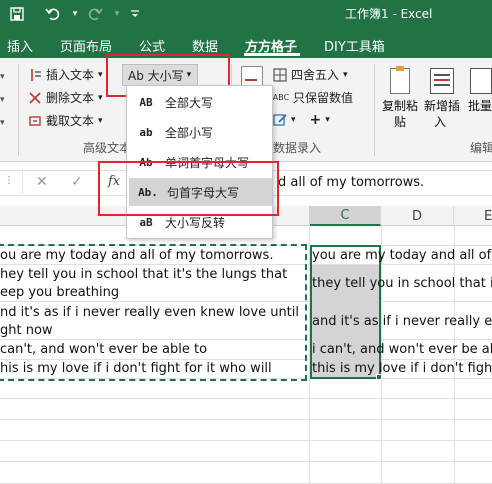 This screenshot has height=484, width=492. What do you see at coordinates (17, 14) in the screenshot?
I see `save-icon` at bounding box center [17, 14].